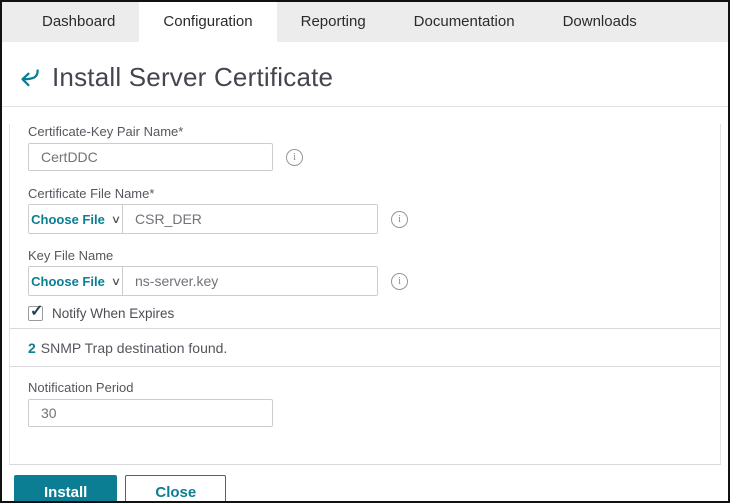 This screenshot has height=503, width=730. I want to click on key-file-control: Choose File ∨, so click(203, 281).